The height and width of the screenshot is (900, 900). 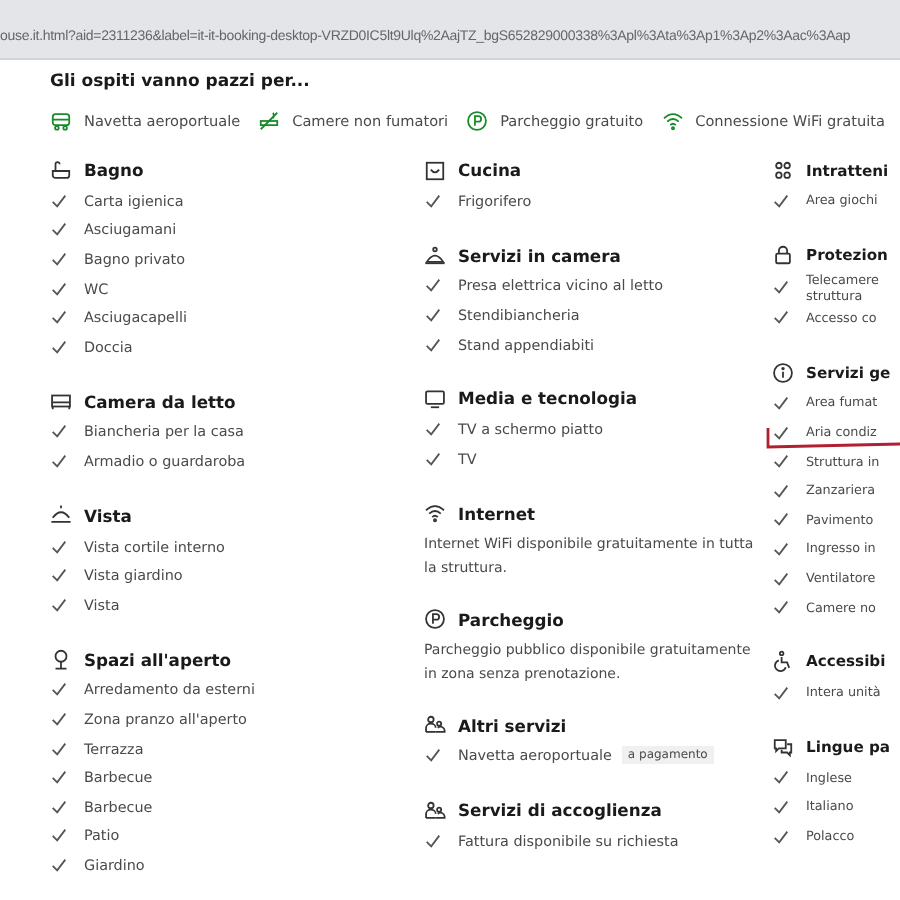 I want to click on category-title: Servizi di accoglienza, so click(x=560, y=810).